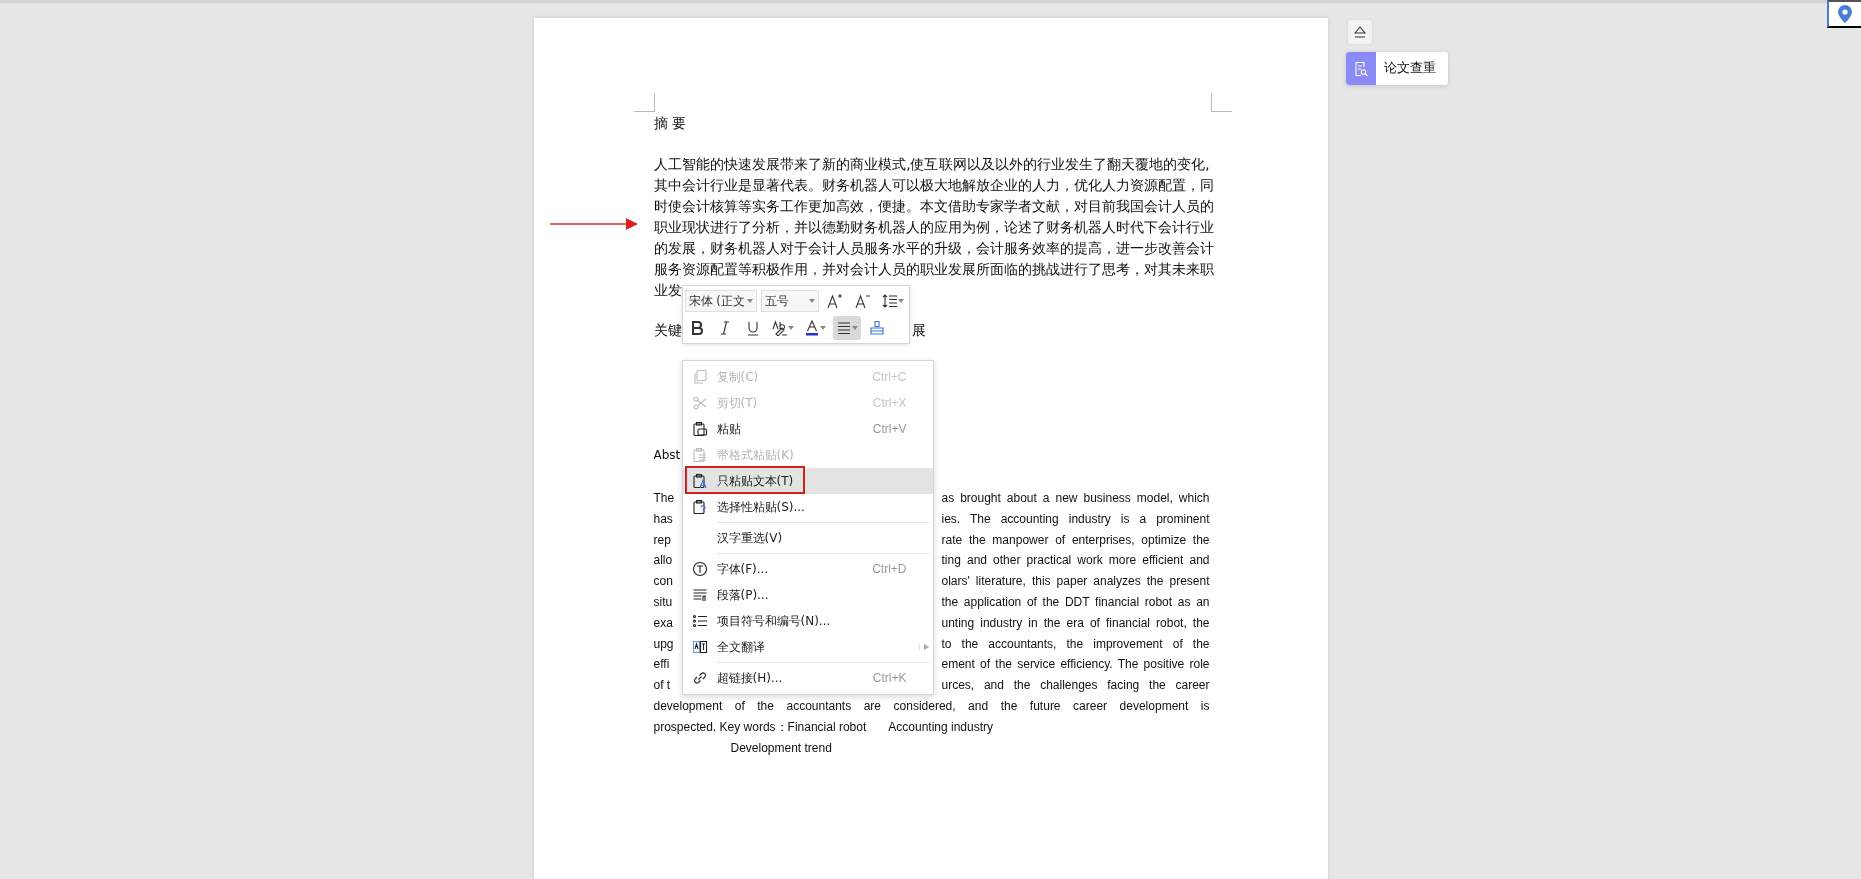  I want to click on line-fragment: situ, so click(663, 602).